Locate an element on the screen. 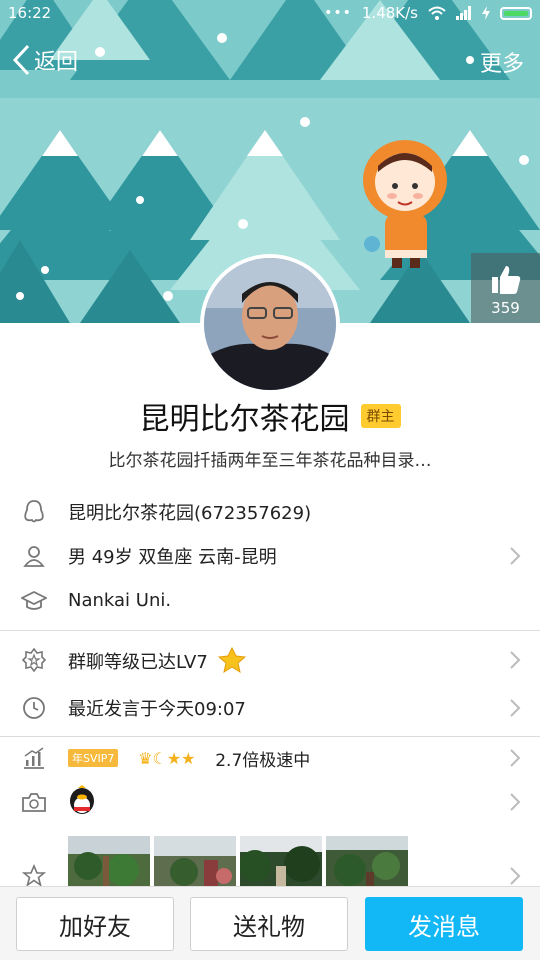 This screenshot has height=960, width=540. photo-wall is located at coordinates (238, 863).